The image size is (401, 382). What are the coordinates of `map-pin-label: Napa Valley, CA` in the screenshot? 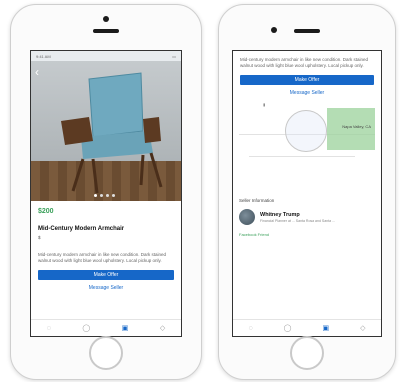 It's located at (356, 126).